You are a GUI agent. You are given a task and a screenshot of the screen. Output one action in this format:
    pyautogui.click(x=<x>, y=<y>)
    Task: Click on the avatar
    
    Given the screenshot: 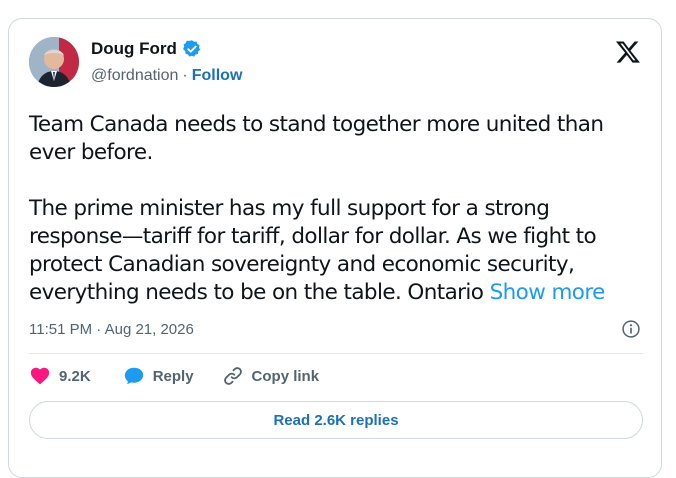 What is the action you would take?
    pyautogui.click(x=54, y=62)
    